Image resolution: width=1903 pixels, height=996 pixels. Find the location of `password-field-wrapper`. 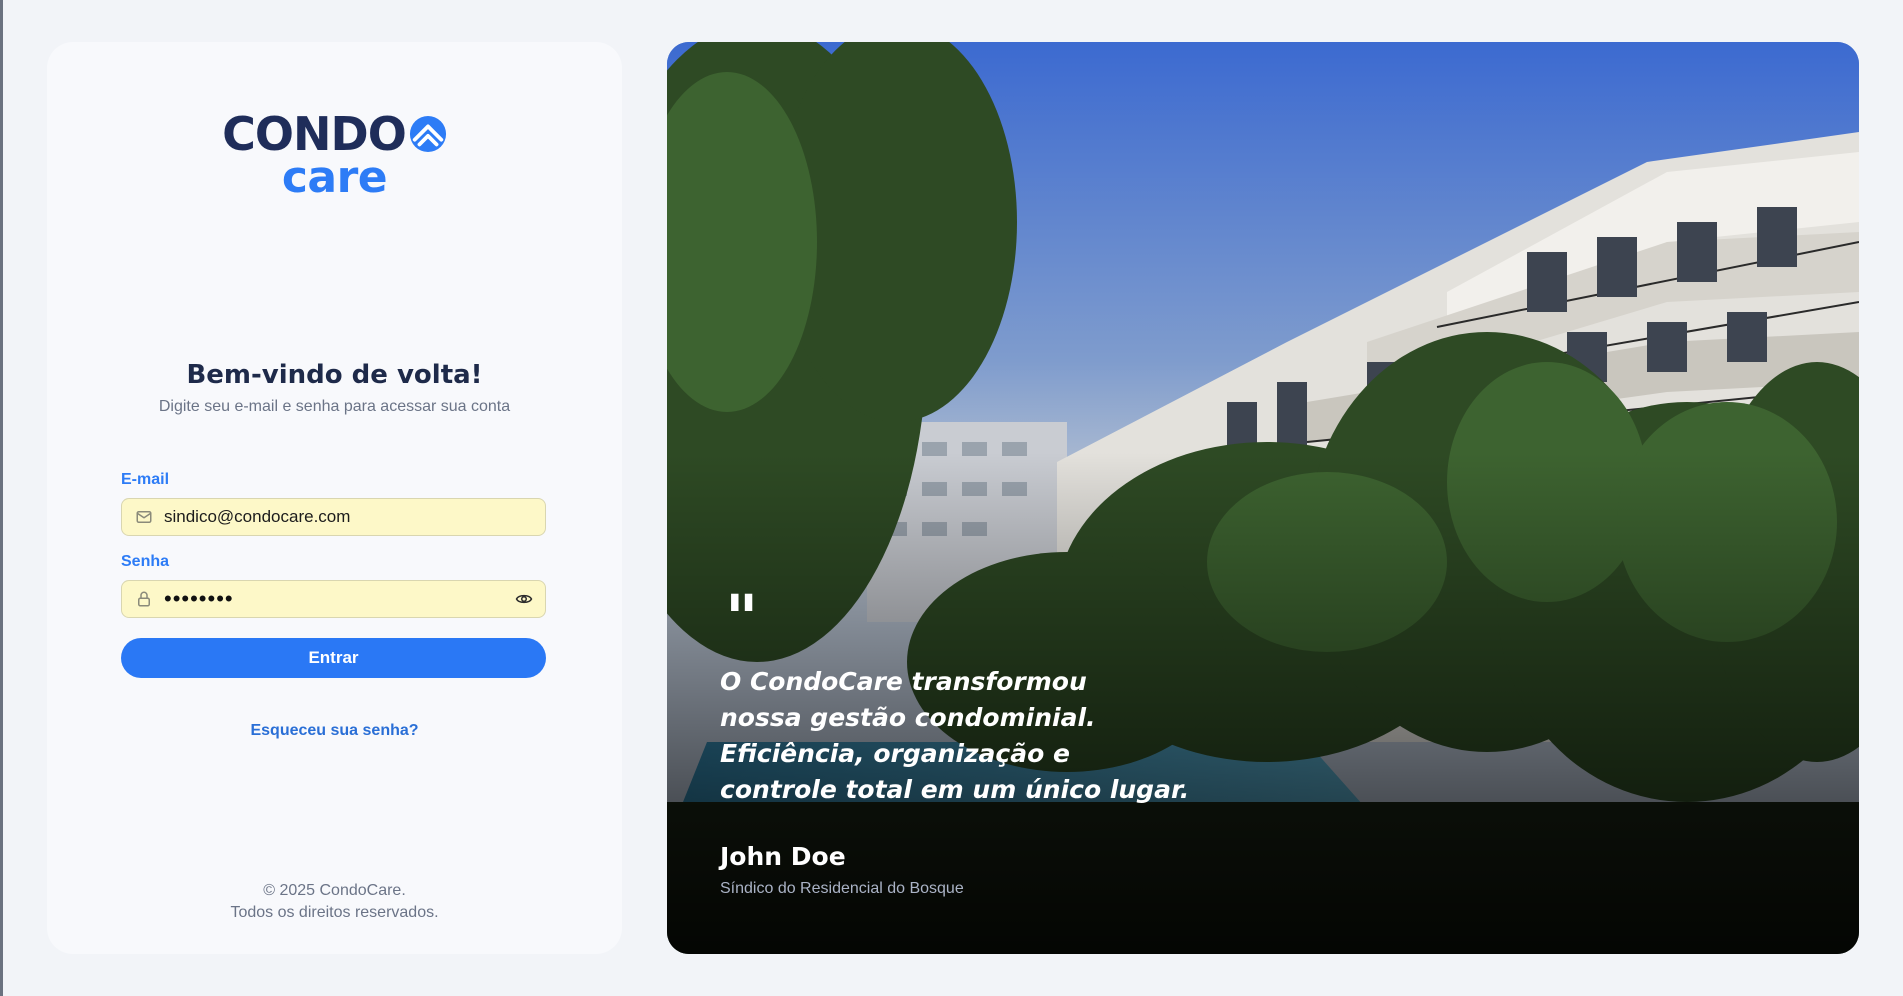

password-field-wrapper is located at coordinates (333, 599).